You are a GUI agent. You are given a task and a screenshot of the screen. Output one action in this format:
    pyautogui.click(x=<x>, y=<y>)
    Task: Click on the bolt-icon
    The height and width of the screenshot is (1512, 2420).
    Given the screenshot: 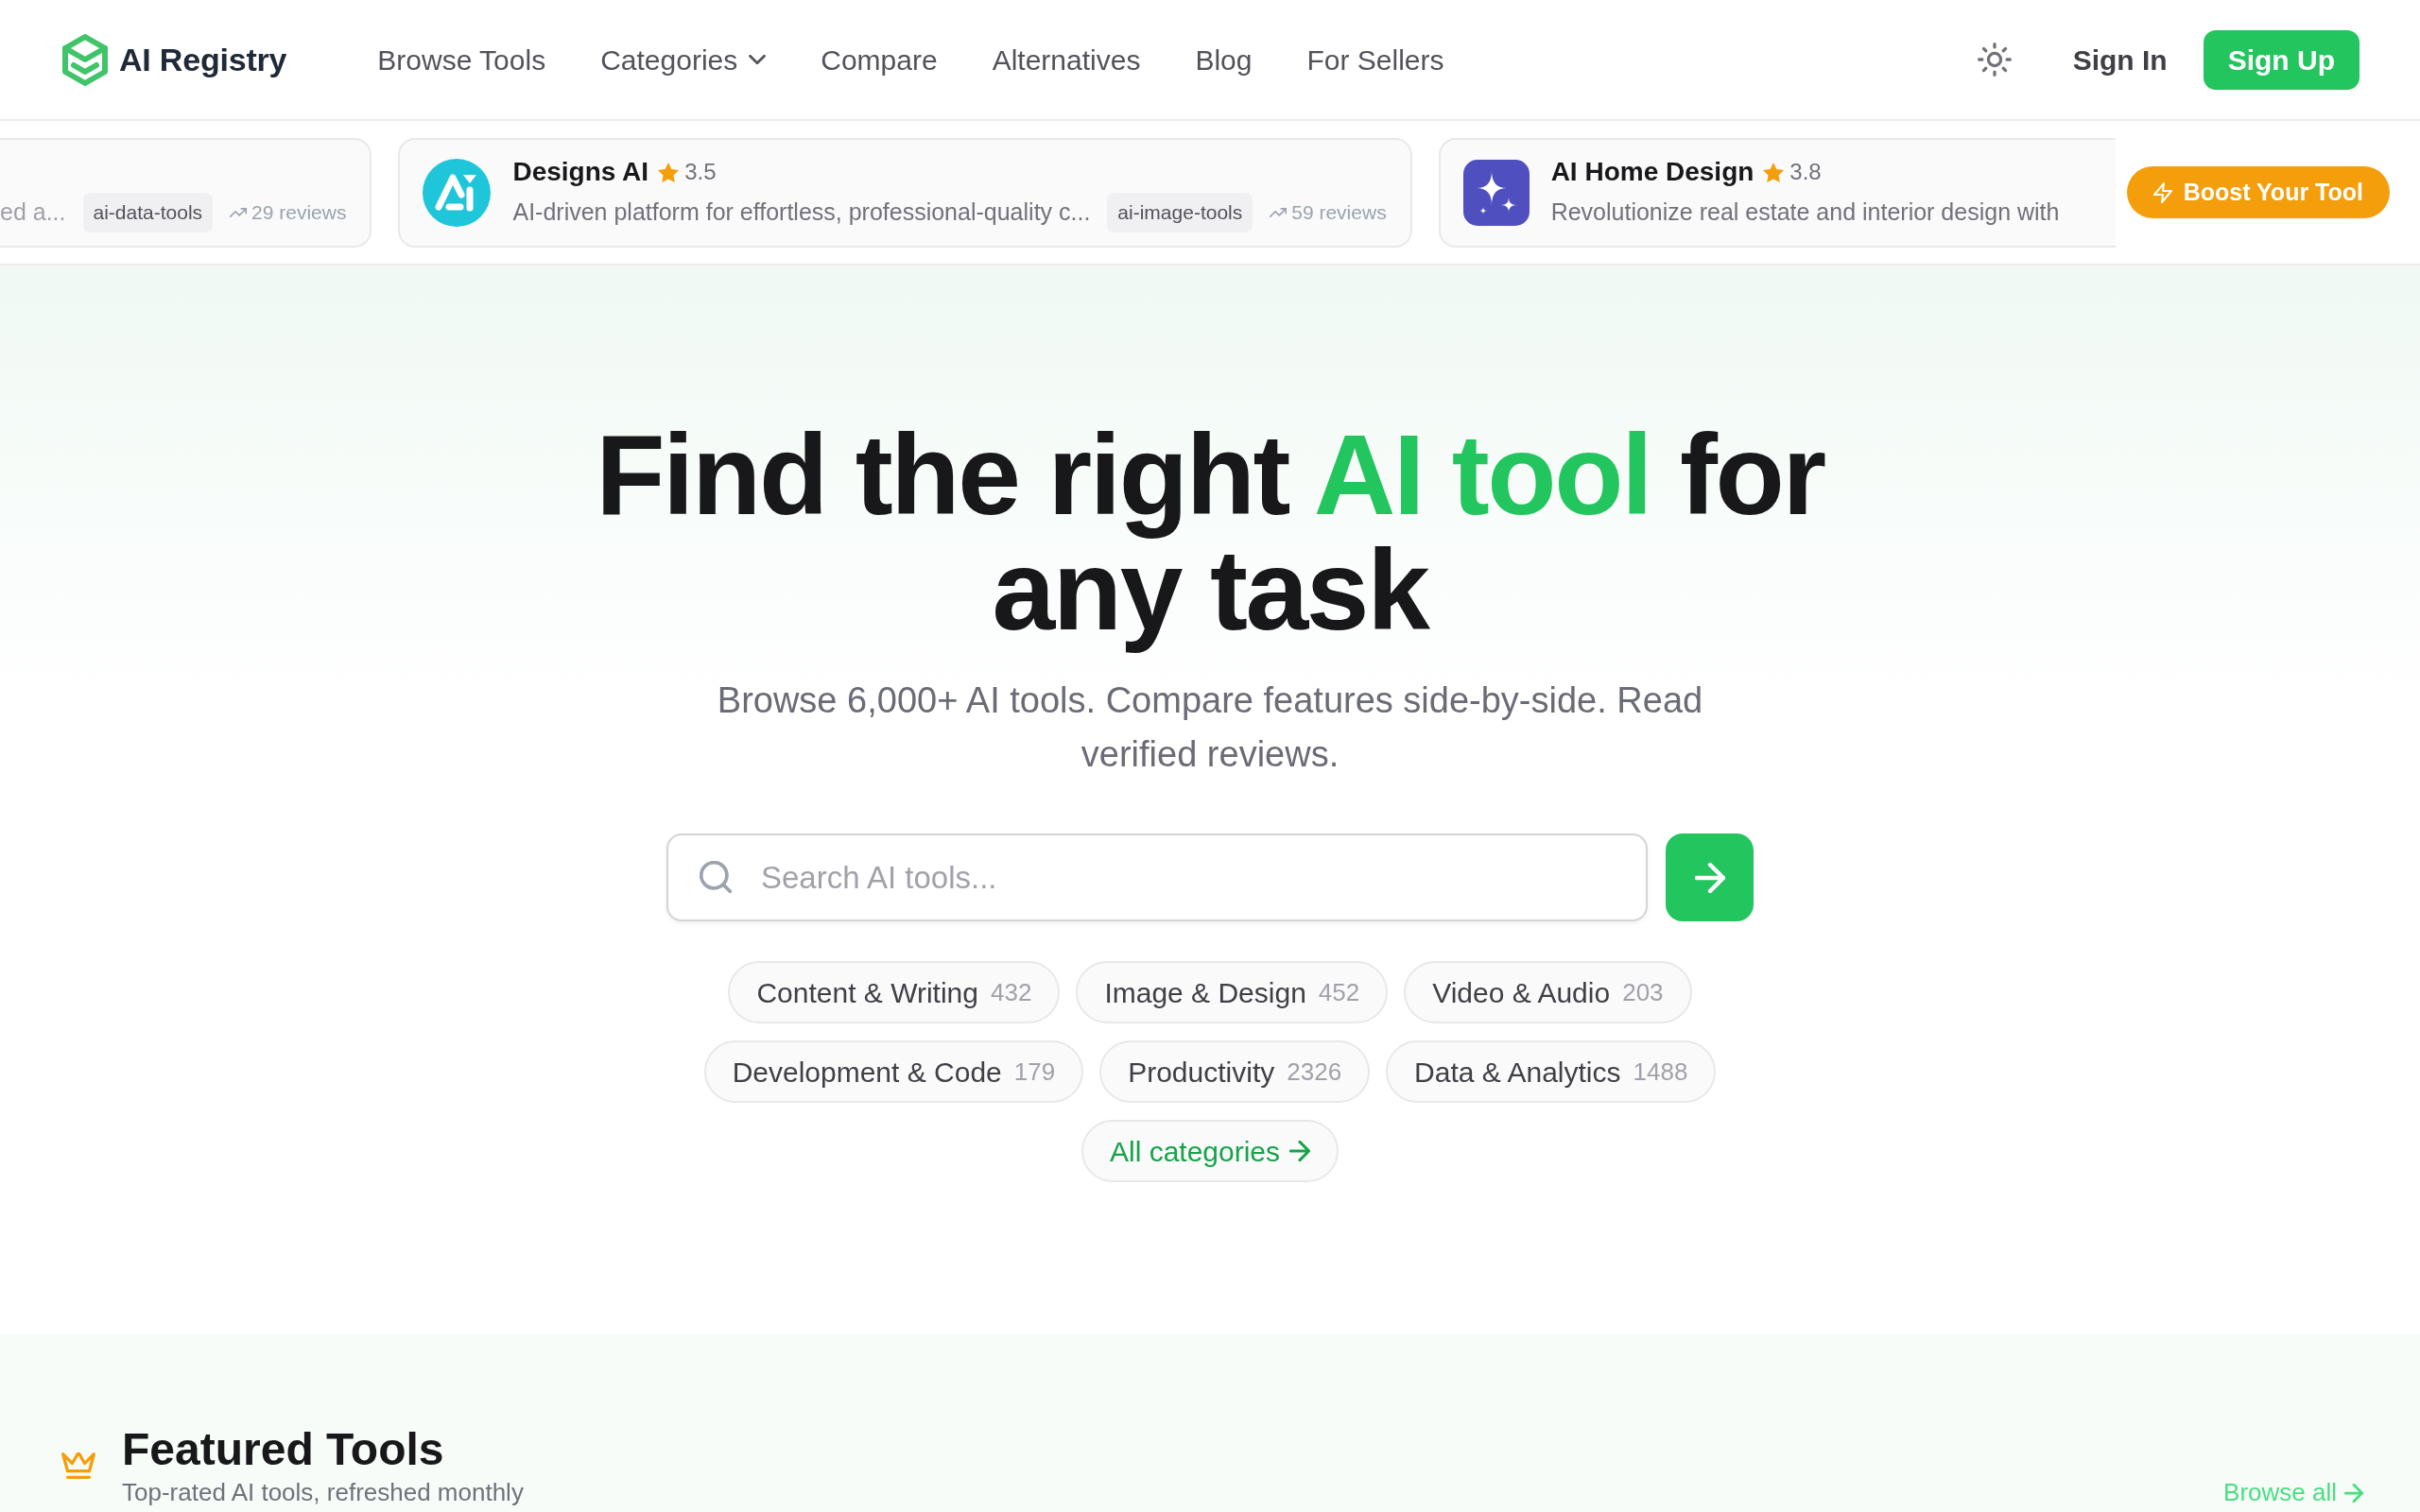 What is the action you would take?
    pyautogui.click(x=2162, y=192)
    